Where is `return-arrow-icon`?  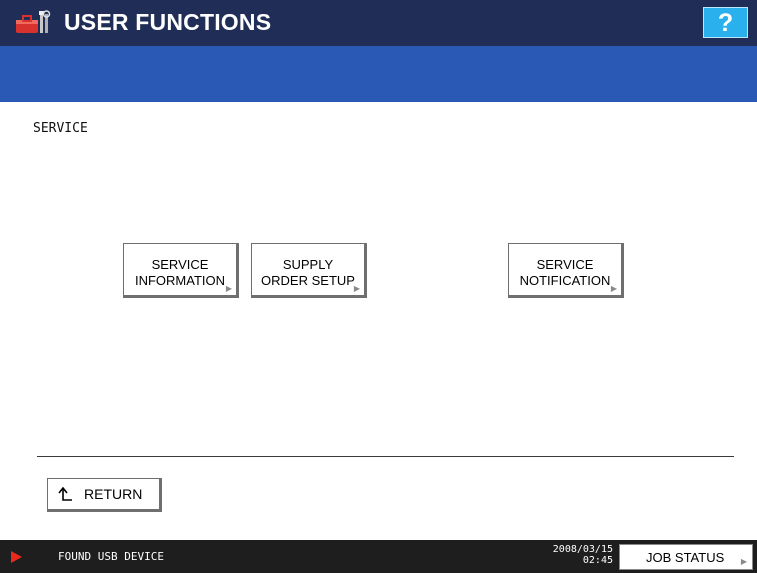
return-arrow-icon is located at coordinates (65, 494).